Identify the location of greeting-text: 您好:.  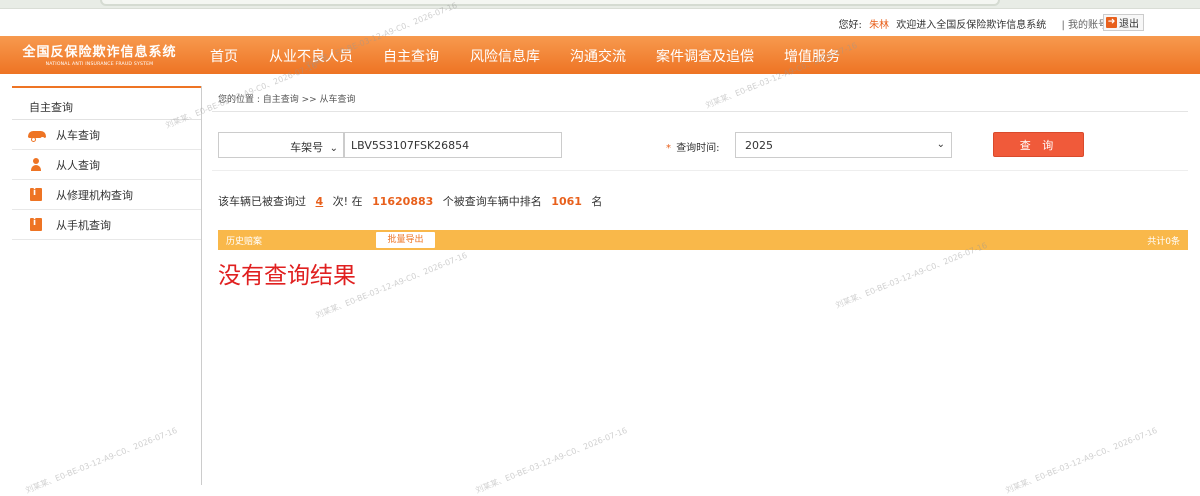
(850, 25).